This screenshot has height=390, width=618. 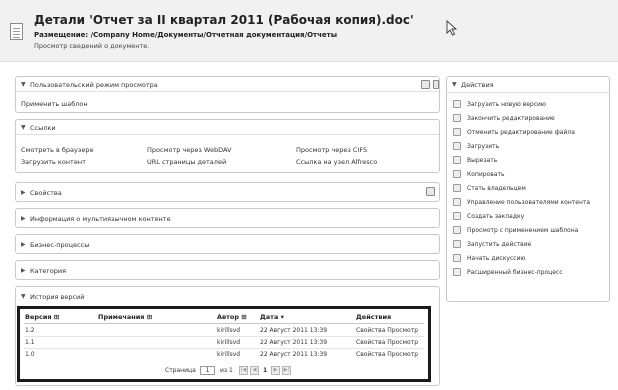 I want to click on bookmark-icon, so click(x=457, y=216).